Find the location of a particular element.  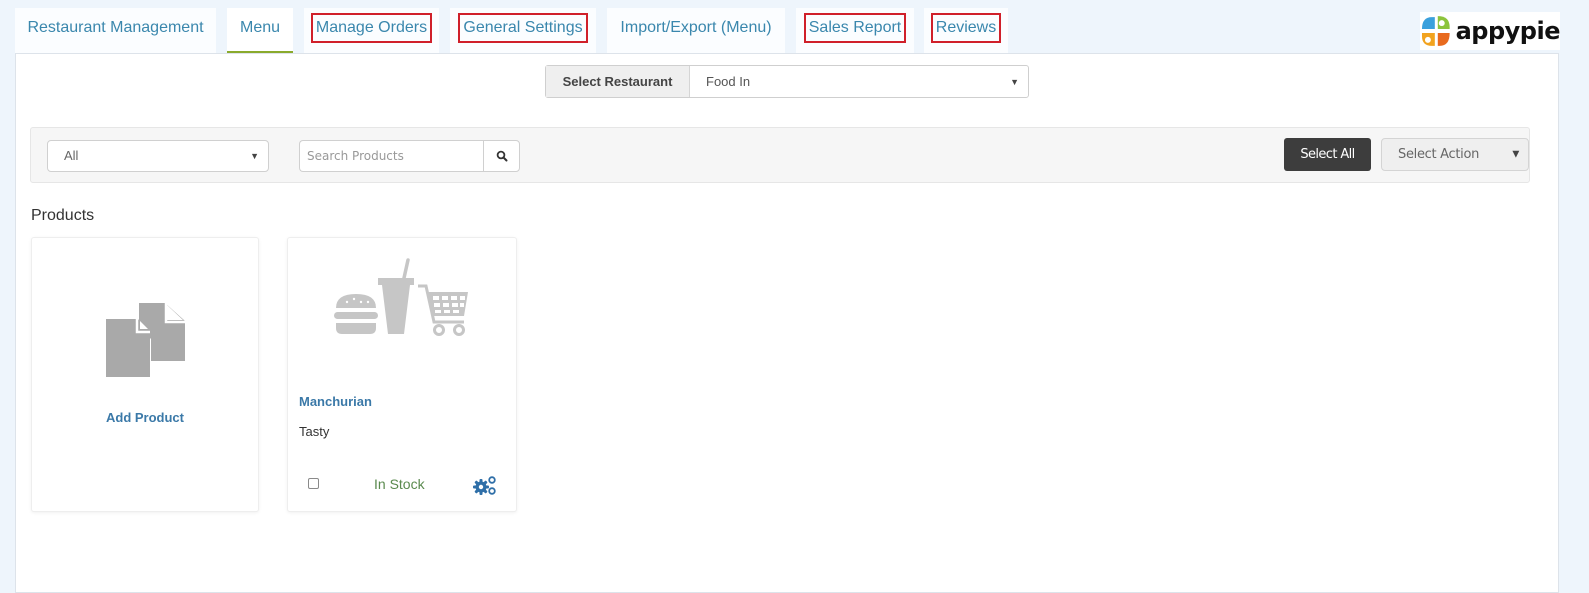

food-cart-placeholder-icon is located at coordinates (401, 297).